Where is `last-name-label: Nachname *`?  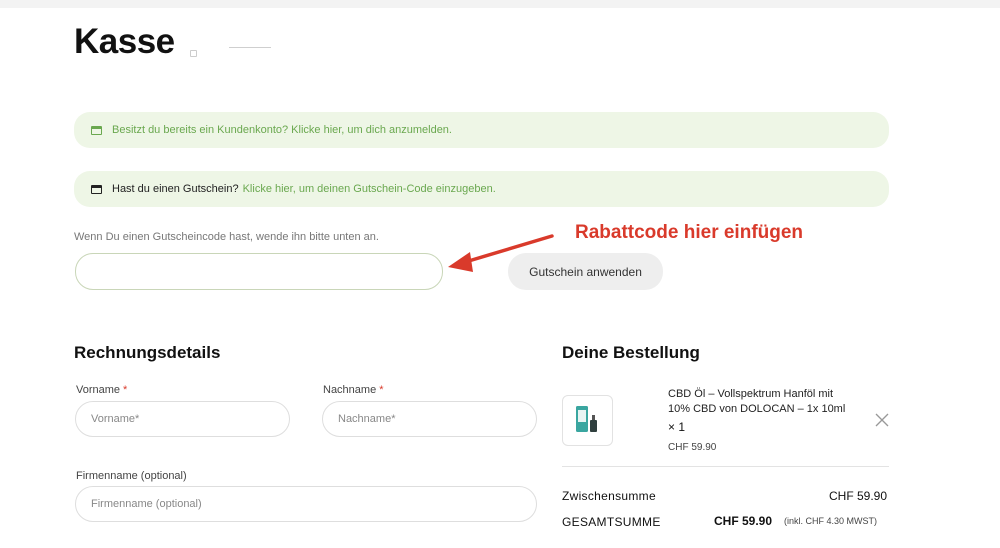
last-name-label: Nachname * is located at coordinates (353, 390).